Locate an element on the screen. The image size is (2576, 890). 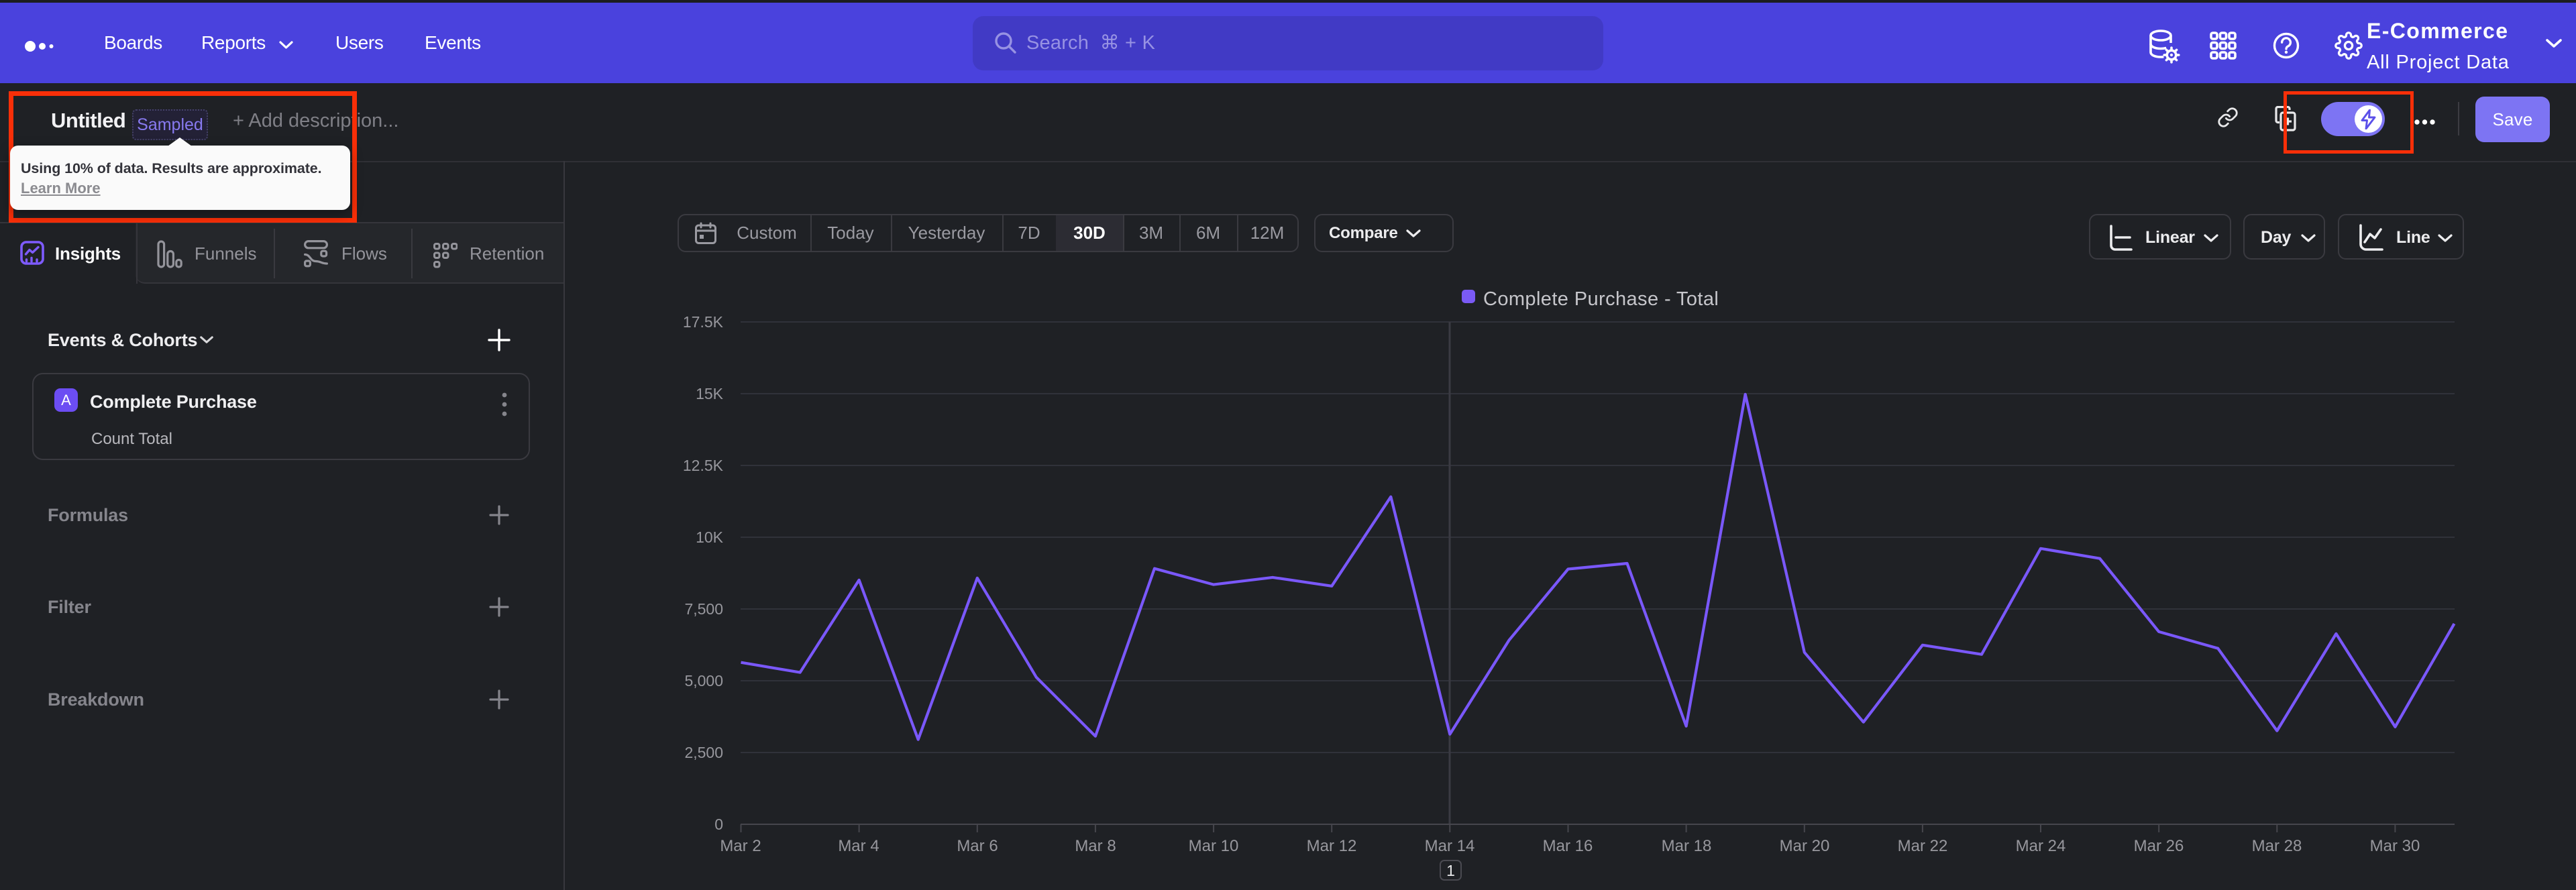
svg-text: Mar 12 is located at coordinates (1332, 846).